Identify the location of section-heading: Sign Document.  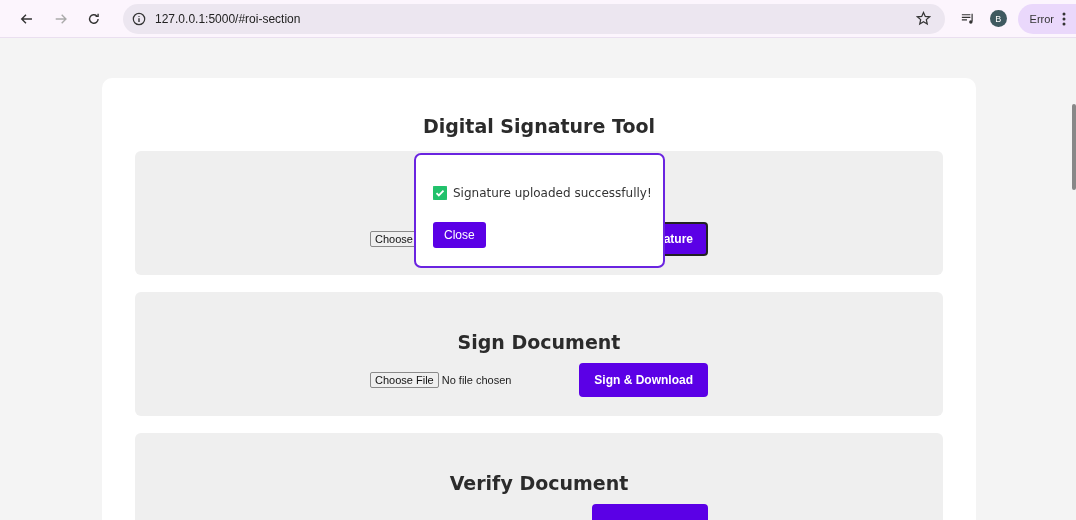
(539, 342).